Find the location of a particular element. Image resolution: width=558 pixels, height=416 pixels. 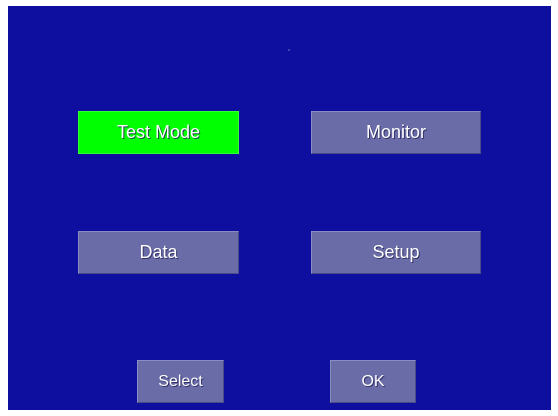

test-mode-button: Test Mode is located at coordinates (158, 132).